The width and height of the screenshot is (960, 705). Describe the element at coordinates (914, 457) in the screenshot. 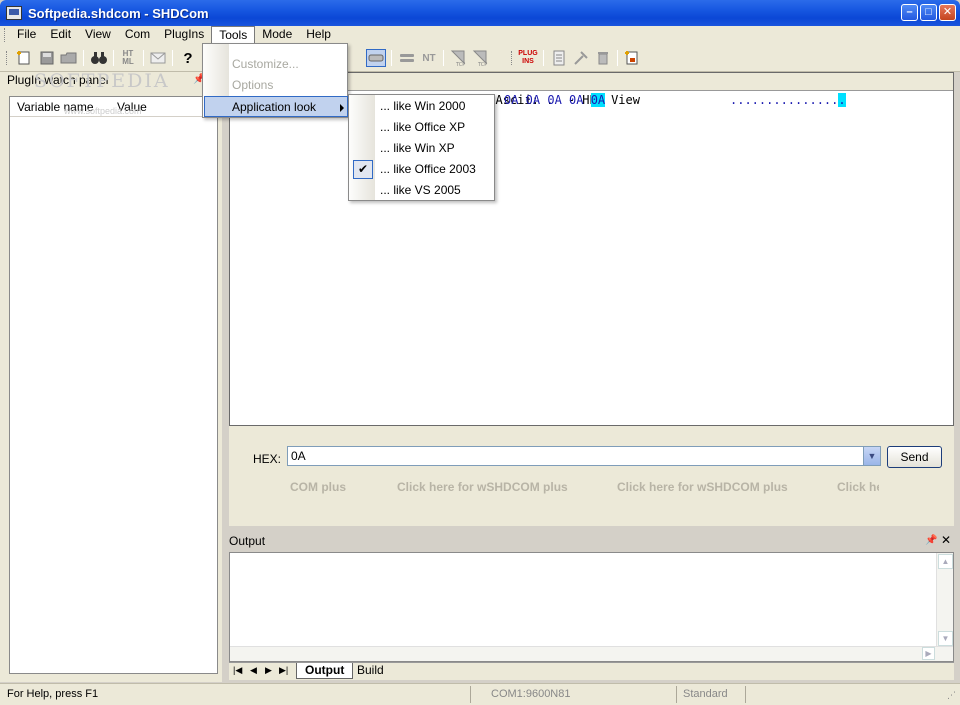

I see `send-button: Send` at that location.